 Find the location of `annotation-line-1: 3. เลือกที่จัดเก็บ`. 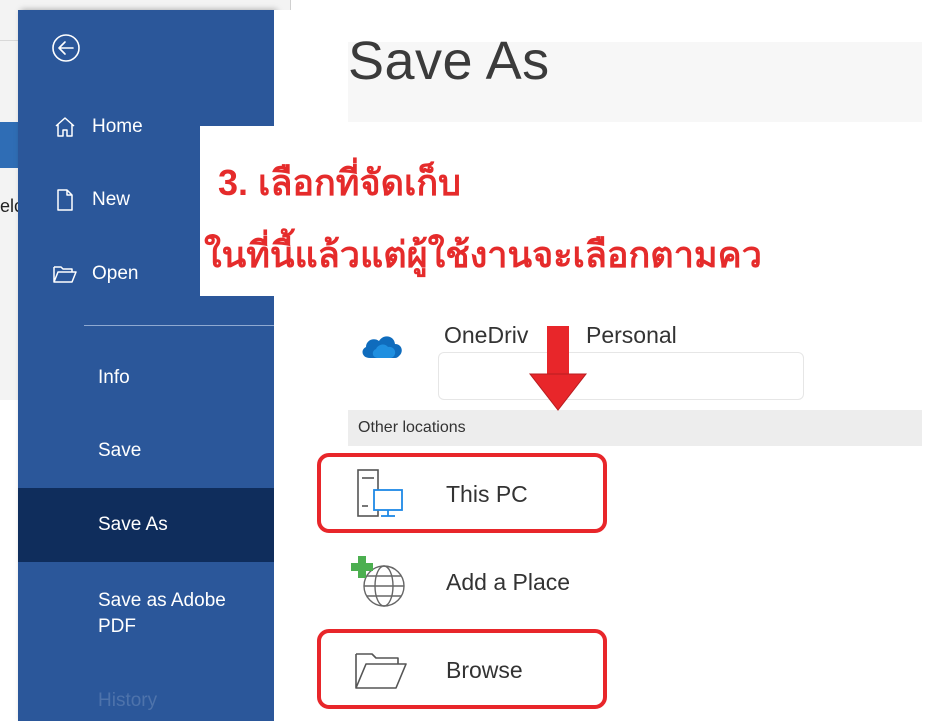

annotation-line-1: 3. เลือกที่จัดเก็บ is located at coordinates (339, 182).